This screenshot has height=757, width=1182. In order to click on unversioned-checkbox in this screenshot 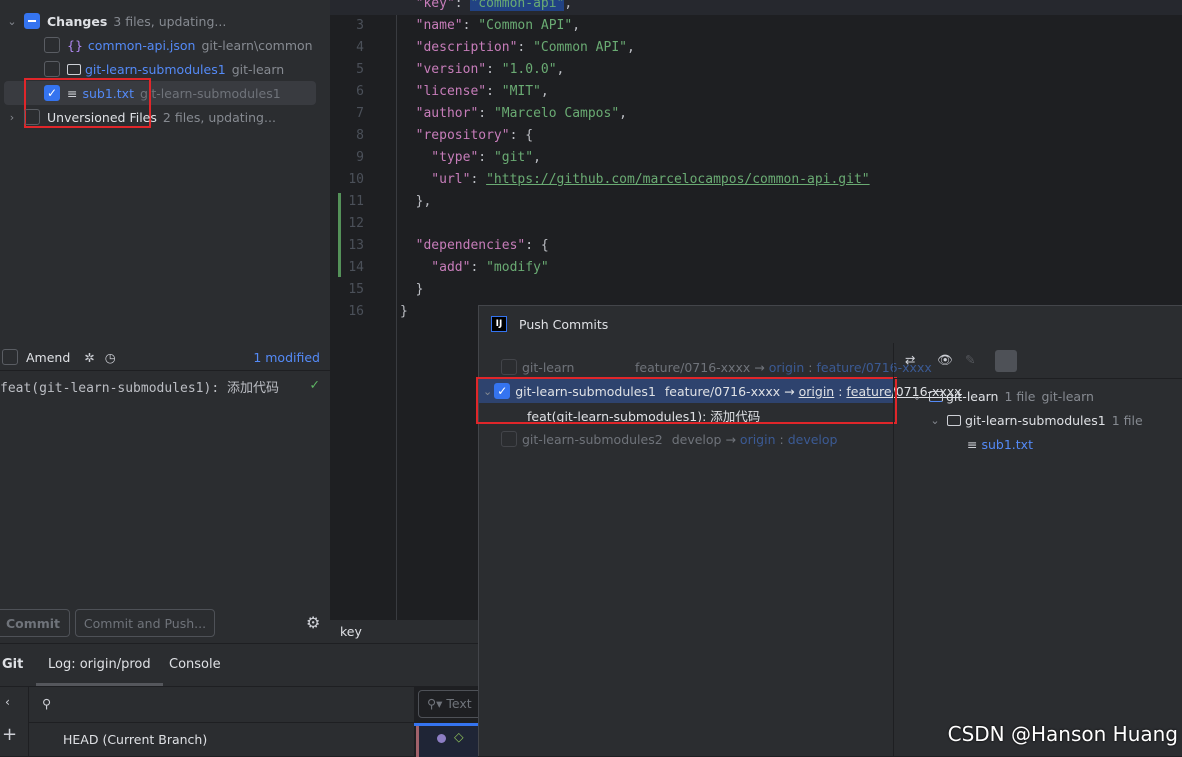, I will do `click(32, 117)`.